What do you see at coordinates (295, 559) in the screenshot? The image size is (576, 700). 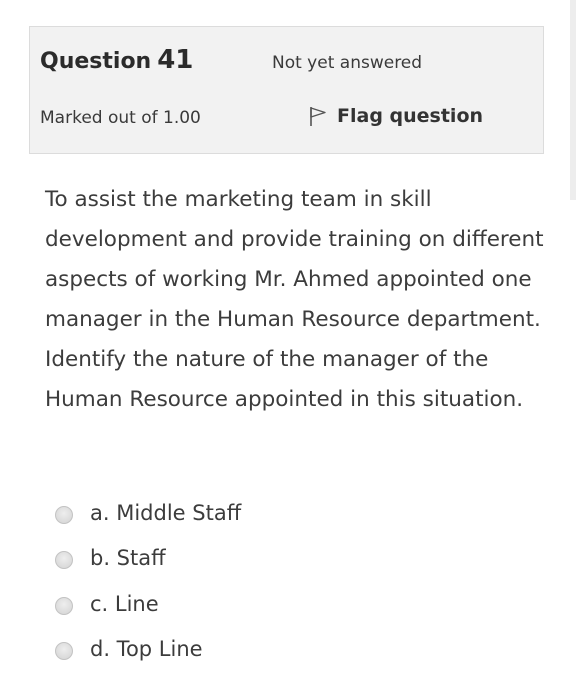 I see `answer-option-b: b. Staff` at bounding box center [295, 559].